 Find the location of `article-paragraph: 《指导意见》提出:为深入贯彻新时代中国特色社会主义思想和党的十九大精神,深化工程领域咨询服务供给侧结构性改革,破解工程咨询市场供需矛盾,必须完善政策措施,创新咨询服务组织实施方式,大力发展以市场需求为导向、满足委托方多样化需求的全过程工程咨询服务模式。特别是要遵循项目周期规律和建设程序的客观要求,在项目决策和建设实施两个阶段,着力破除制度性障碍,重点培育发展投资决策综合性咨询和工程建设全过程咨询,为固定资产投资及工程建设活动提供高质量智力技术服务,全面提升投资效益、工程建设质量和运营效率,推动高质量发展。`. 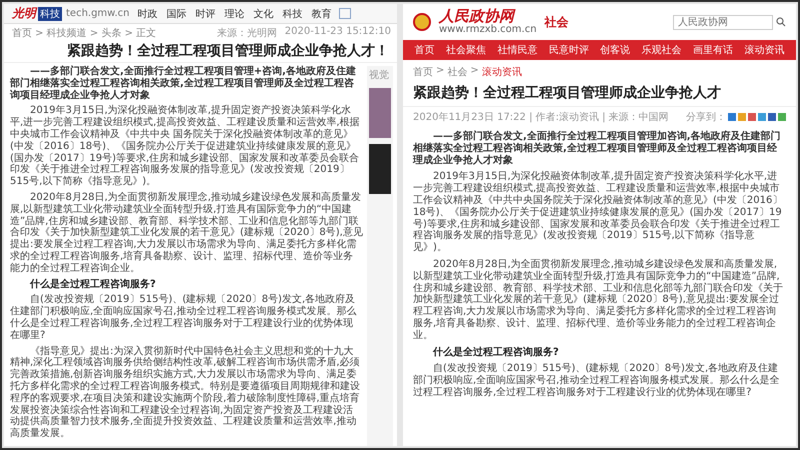

article-paragraph: 《指导意见》提出:为深入贯彻新时代中国特色社会主义思想和党的十九大精神,深化工程领域咨询服务供给侧结构性改革,破解工程咨询市场供需矛盾,必须完善政策措施,创新咨询服务组织实施方式,大力发展以市场需求为导向、满足委托方多样化需求的全过程工程咨询服务模式。特别是要遵循项目周期规律和建设程序的客观要求,在项目决策和建设实施两个阶段,着力破除制度性障碍,重点培育发展投资决策综合性咨询和工程建设全过程咨询,为固定资产投资及工程建设活动提供高质量智力技术服务,全面提升投资效益、工程建设质量和运营效率,推动高质量发展。 is located at coordinates (185, 393).